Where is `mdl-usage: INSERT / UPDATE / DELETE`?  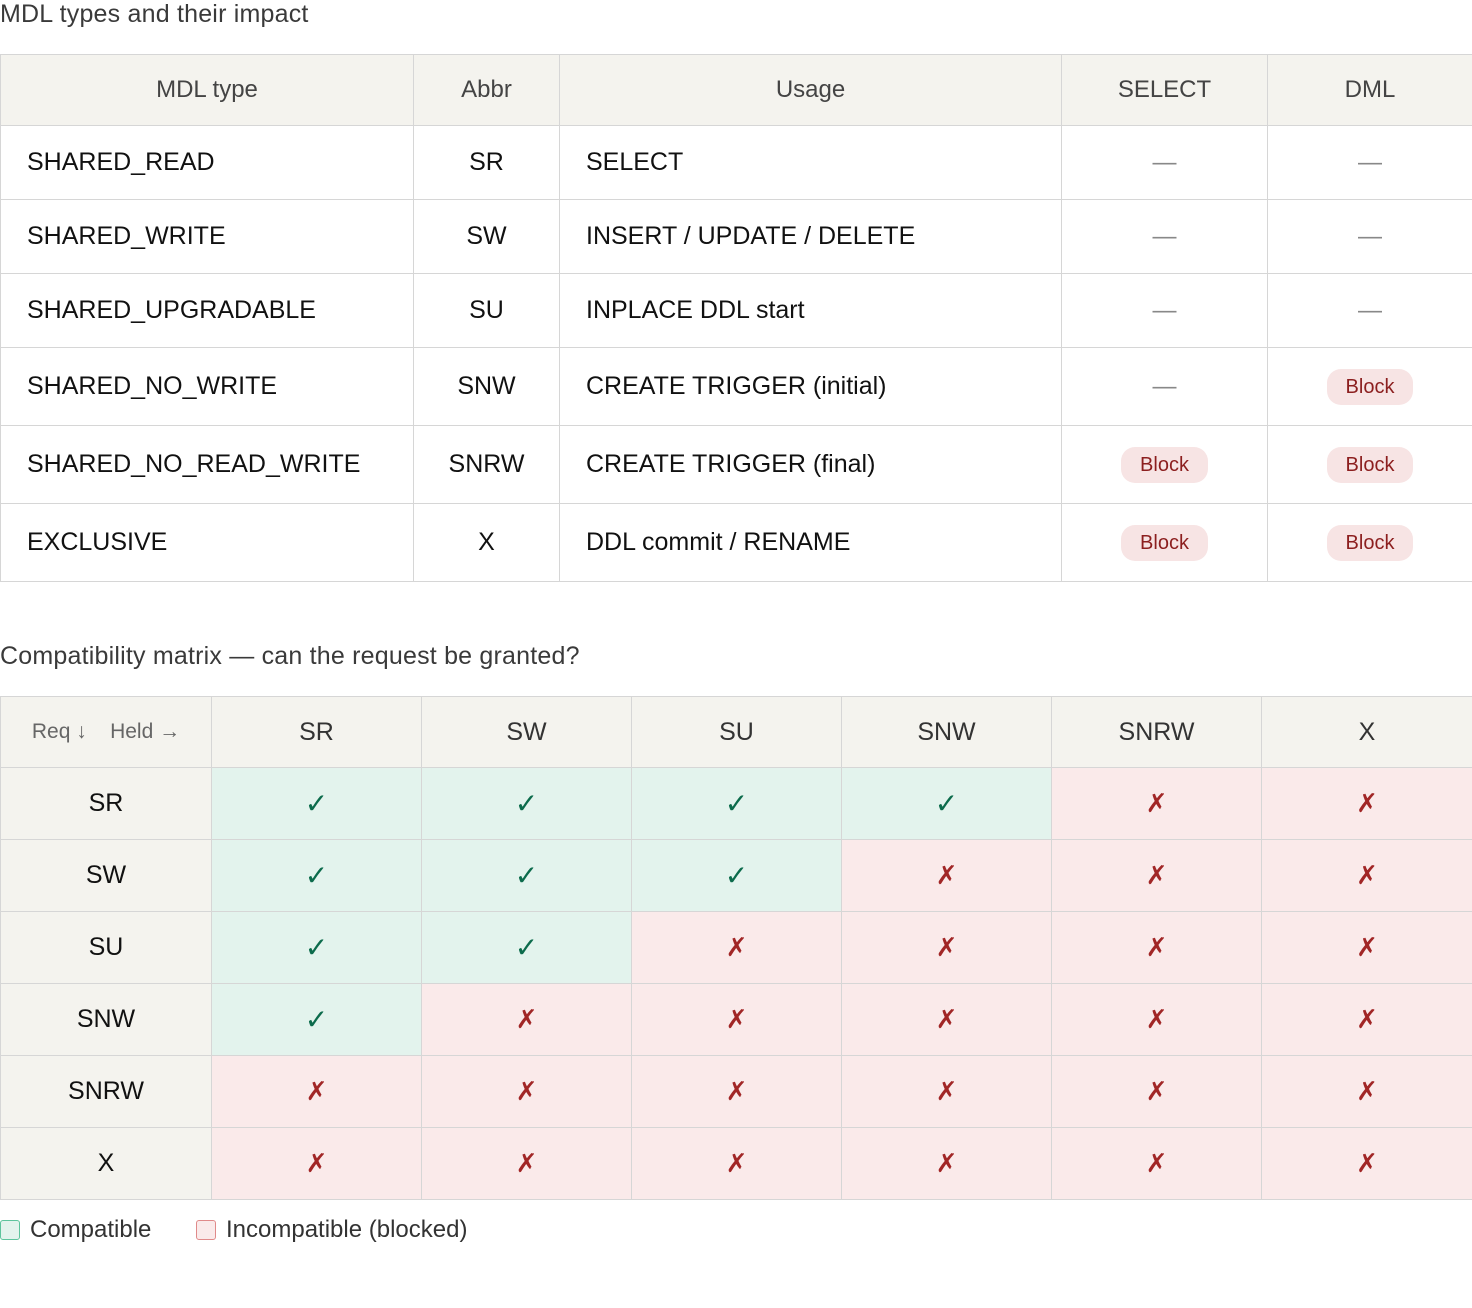 mdl-usage: INSERT / UPDATE / DELETE is located at coordinates (810, 236).